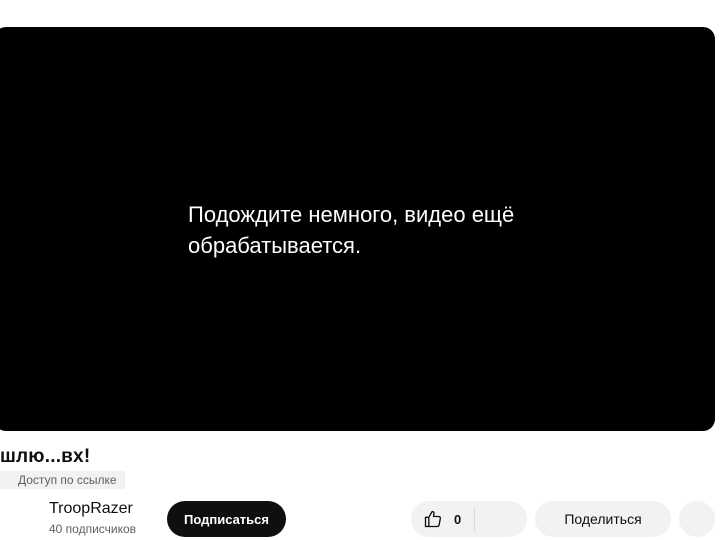 Image resolution: width=727 pixels, height=540 pixels. I want to click on access-badge: Доступ по ссылке, so click(62, 480).